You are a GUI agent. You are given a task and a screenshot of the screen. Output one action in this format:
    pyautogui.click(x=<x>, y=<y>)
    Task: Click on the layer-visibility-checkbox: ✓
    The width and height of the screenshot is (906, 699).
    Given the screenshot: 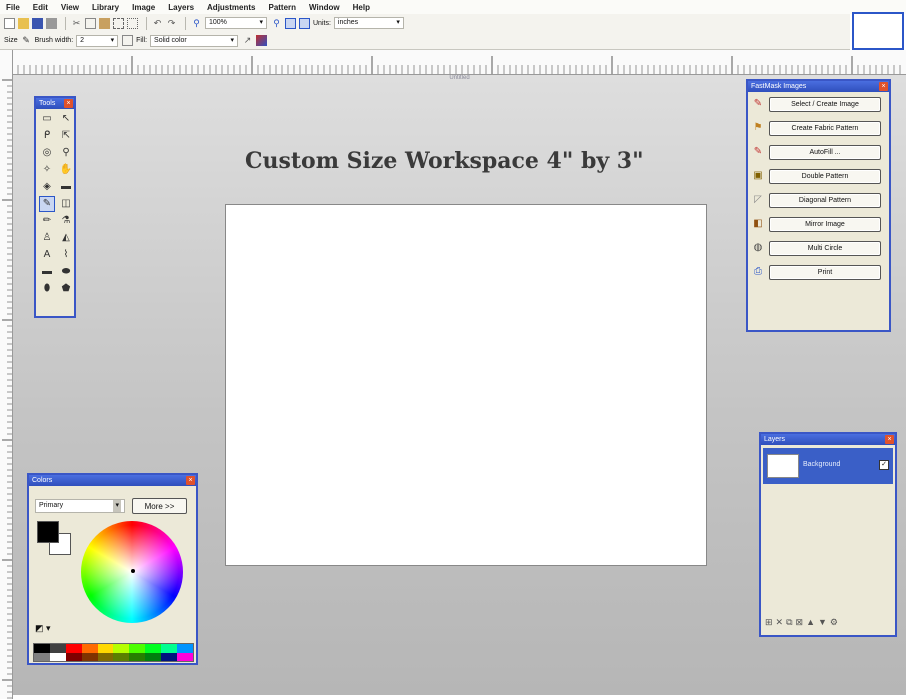 What is the action you would take?
    pyautogui.click(x=884, y=465)
    